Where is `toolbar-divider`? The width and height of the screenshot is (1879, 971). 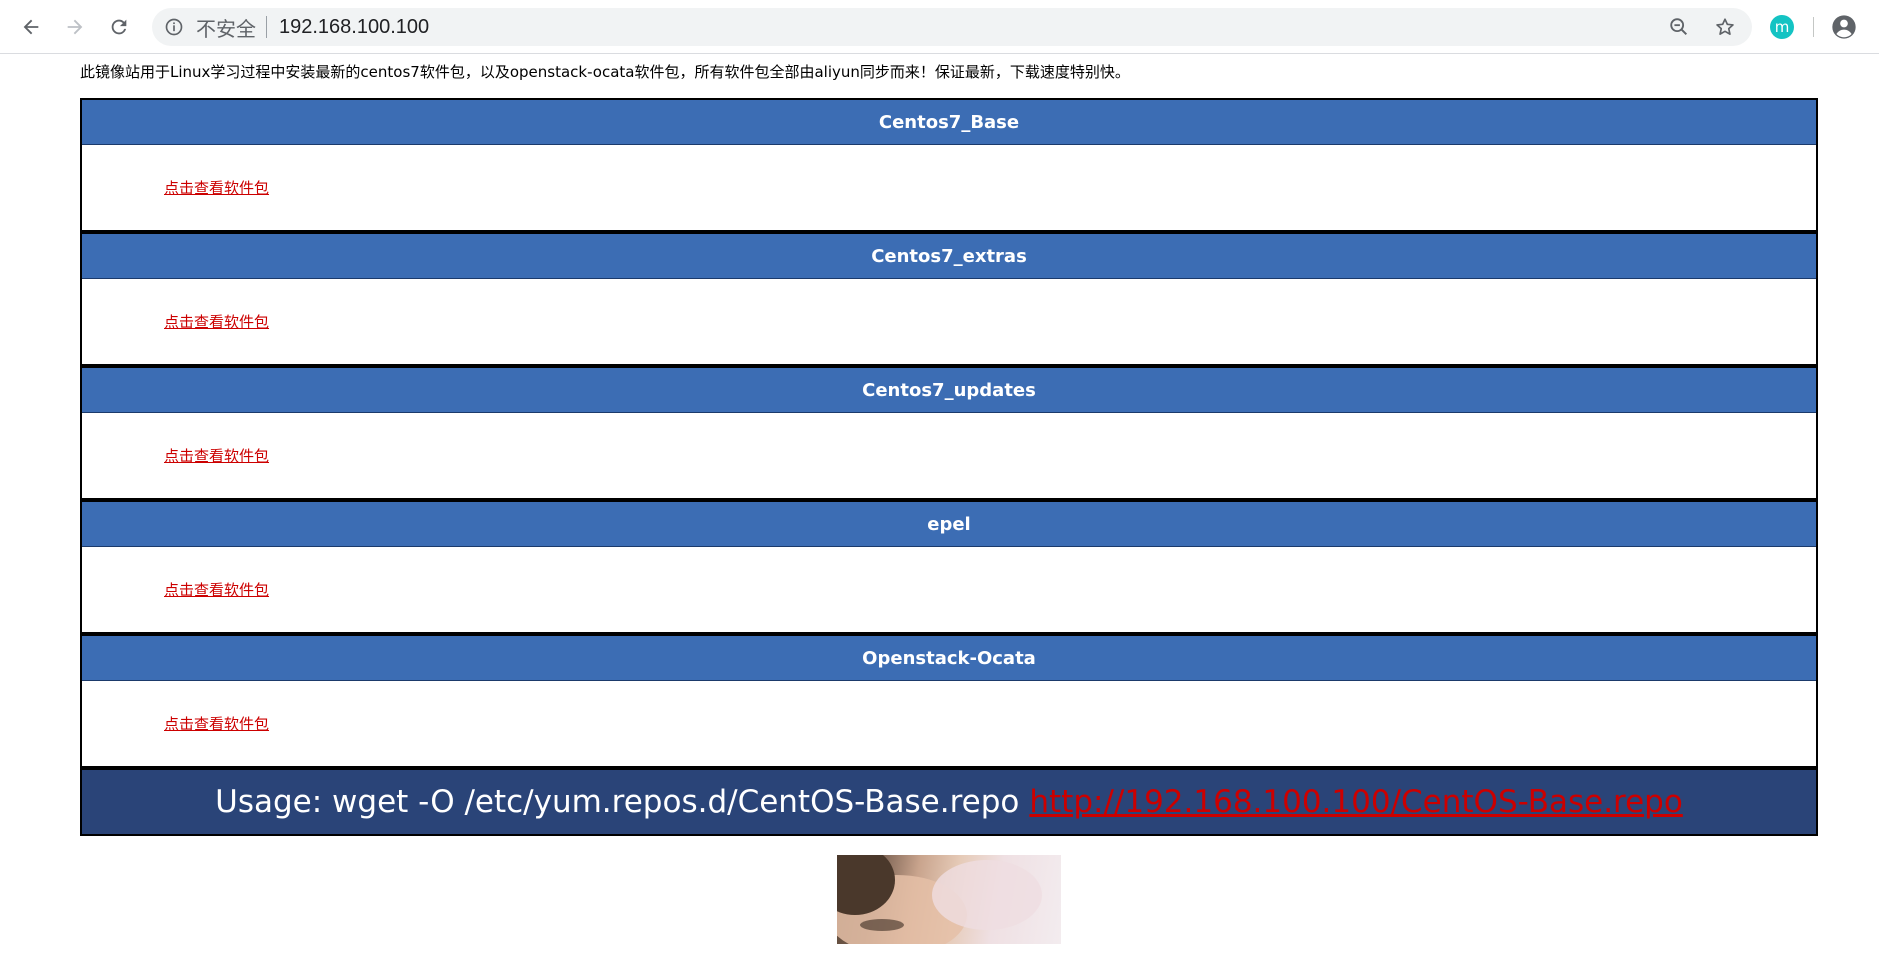 toolbar-divider is located at coordinates (1813, 27).